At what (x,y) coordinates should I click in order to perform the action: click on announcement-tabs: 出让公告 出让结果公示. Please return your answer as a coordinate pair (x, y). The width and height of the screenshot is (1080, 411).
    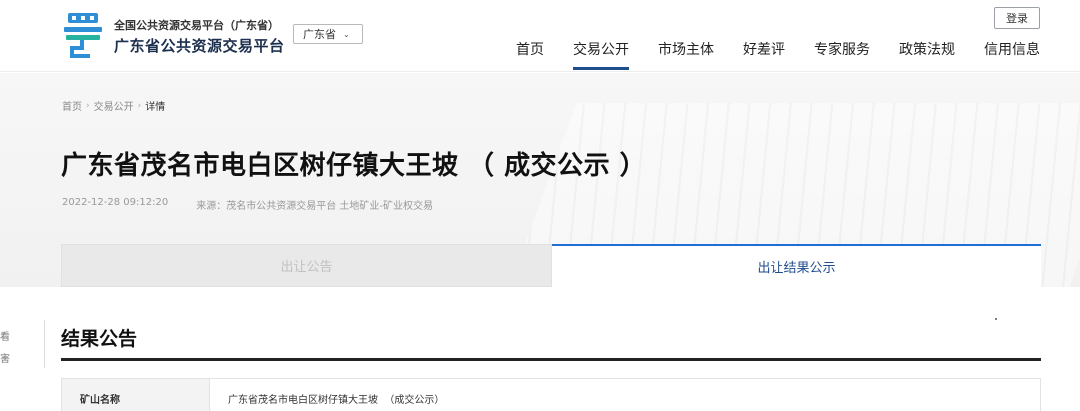
    Looking at the image, I should click on (551, 265).